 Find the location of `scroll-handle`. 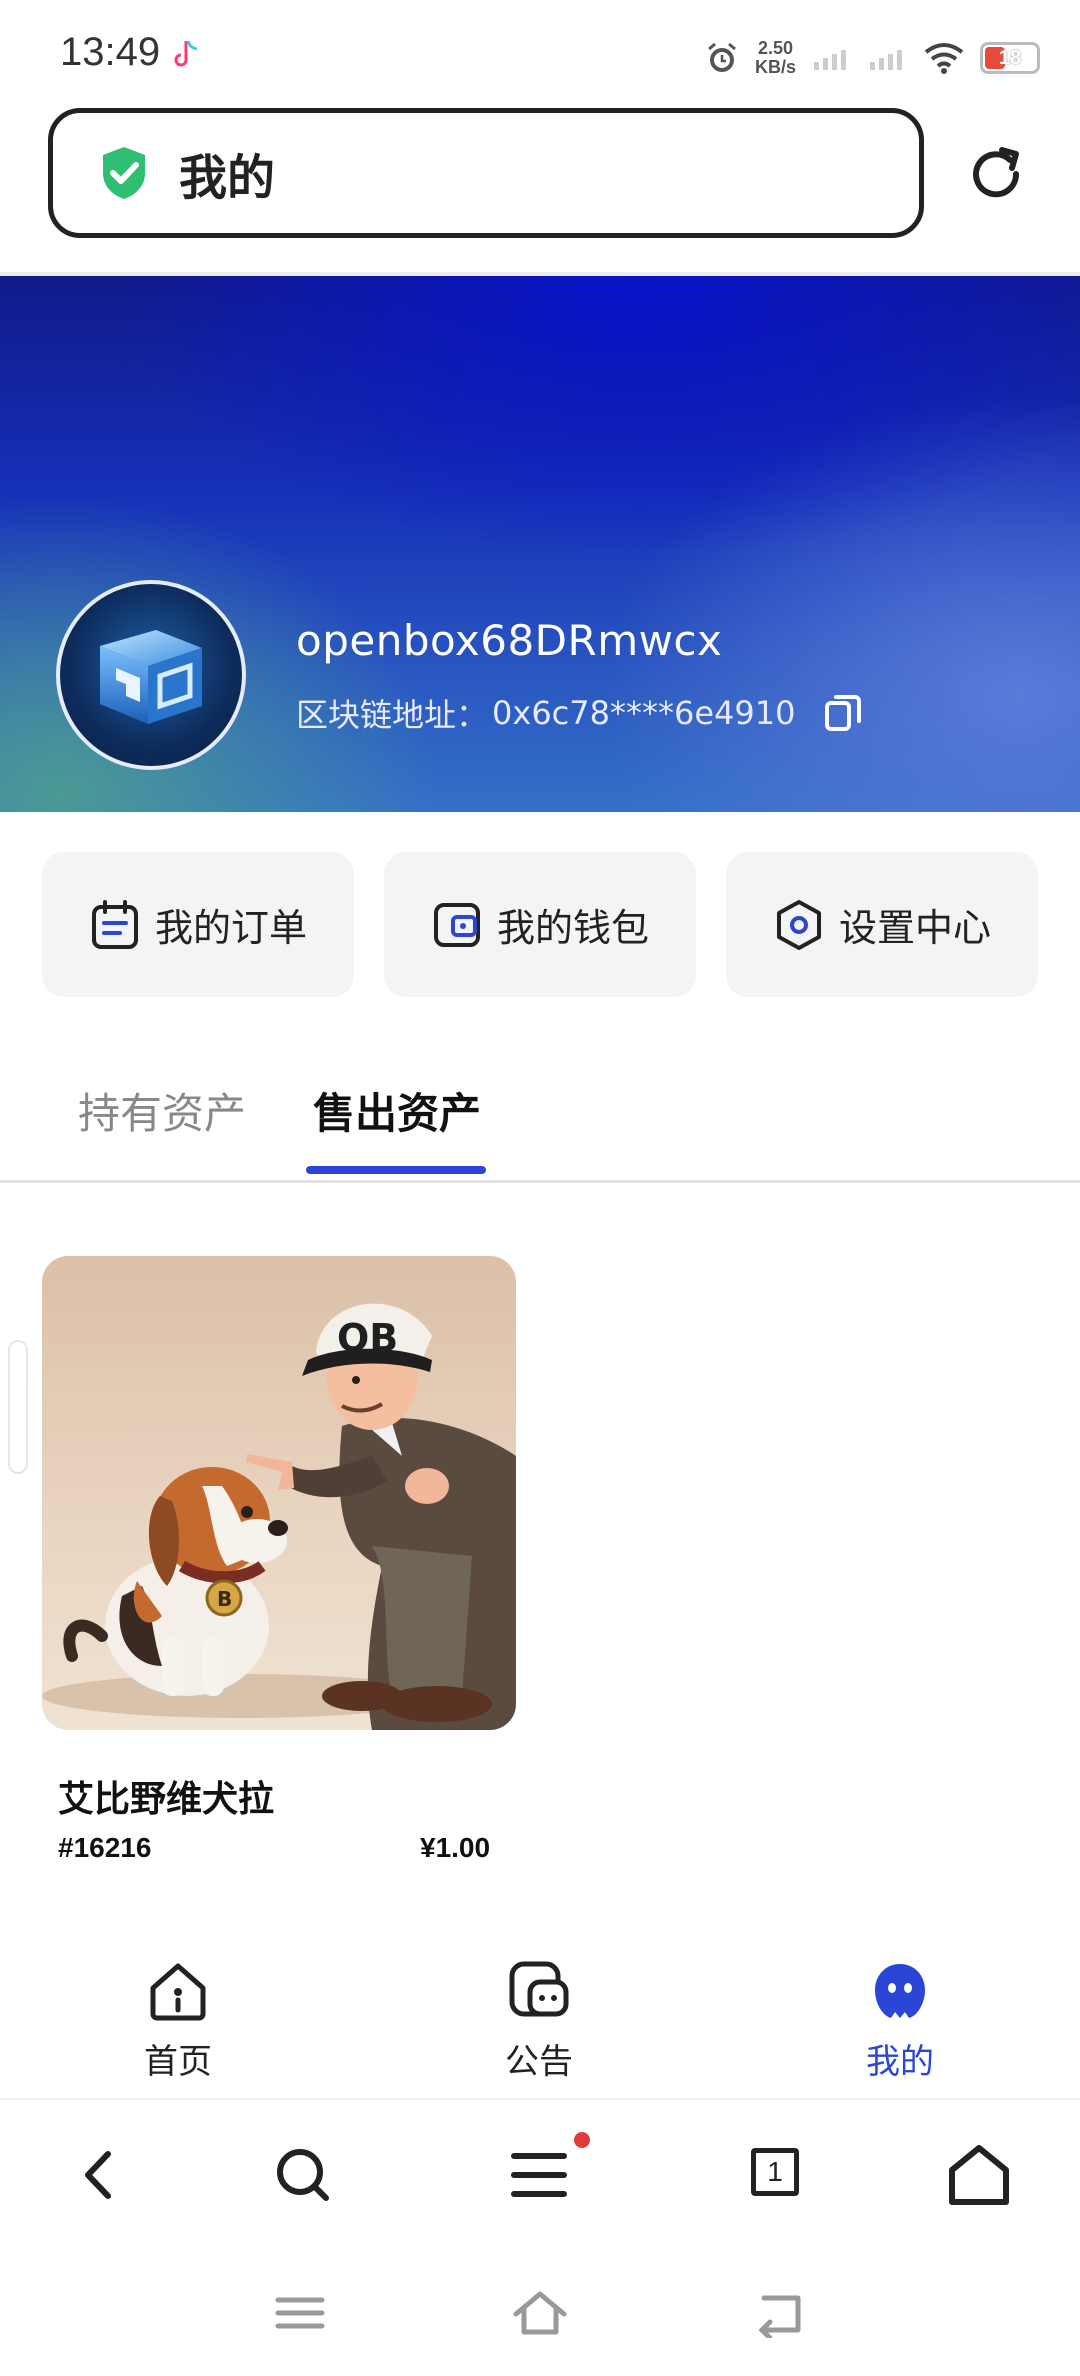

scroll-handle is located at coordinates (18, 1407).